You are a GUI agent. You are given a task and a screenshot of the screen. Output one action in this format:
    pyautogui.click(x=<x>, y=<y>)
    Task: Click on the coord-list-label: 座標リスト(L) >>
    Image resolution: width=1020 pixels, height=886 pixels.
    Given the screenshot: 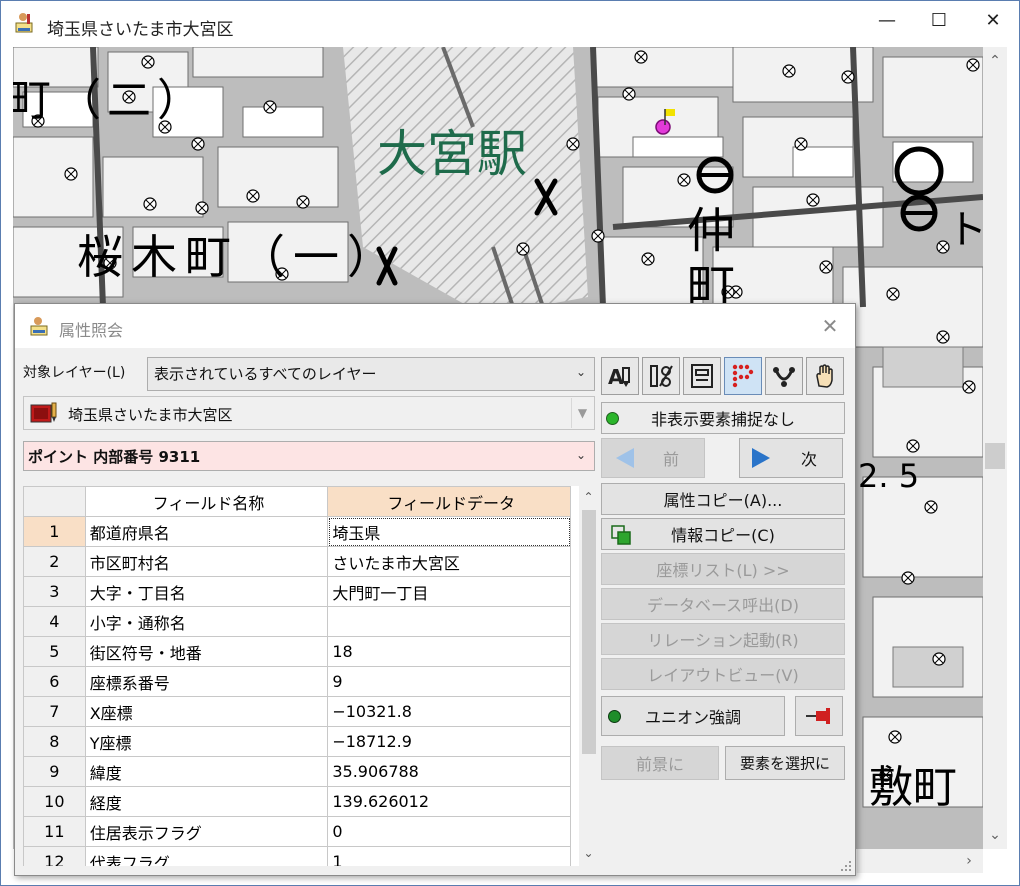 What is the action you would take?
    pyautogui.click(x=723, y=570)
    